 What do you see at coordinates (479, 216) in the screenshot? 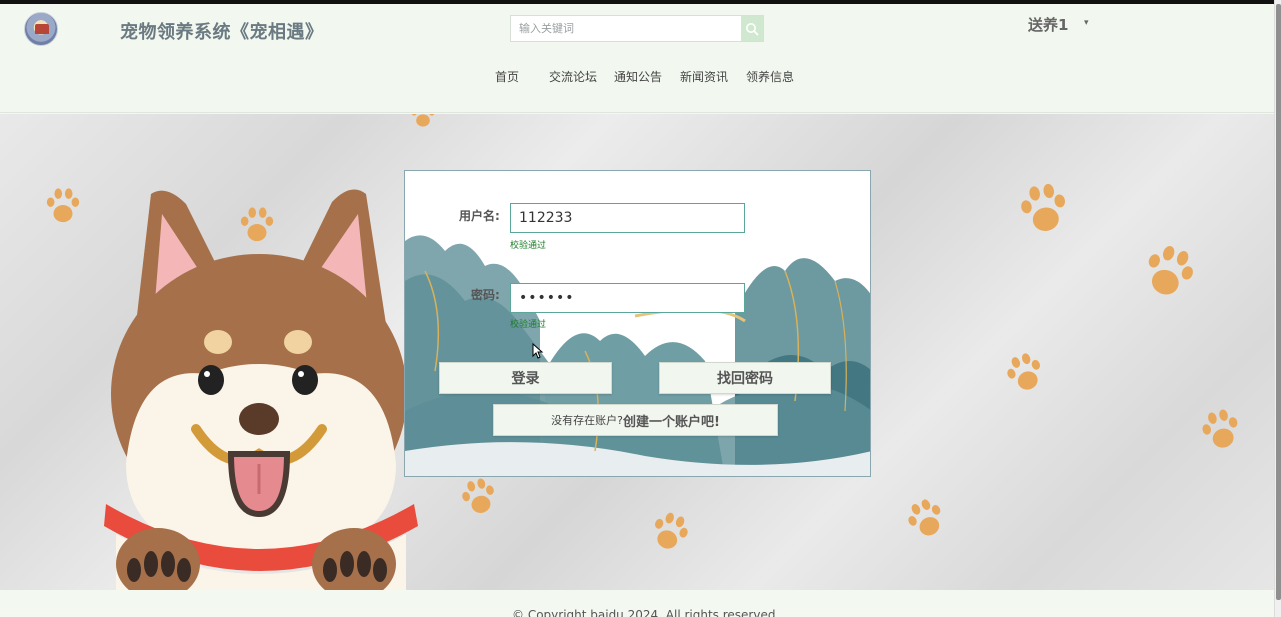
I see `username-label: 用户名:` at bounding box center [479, 216].